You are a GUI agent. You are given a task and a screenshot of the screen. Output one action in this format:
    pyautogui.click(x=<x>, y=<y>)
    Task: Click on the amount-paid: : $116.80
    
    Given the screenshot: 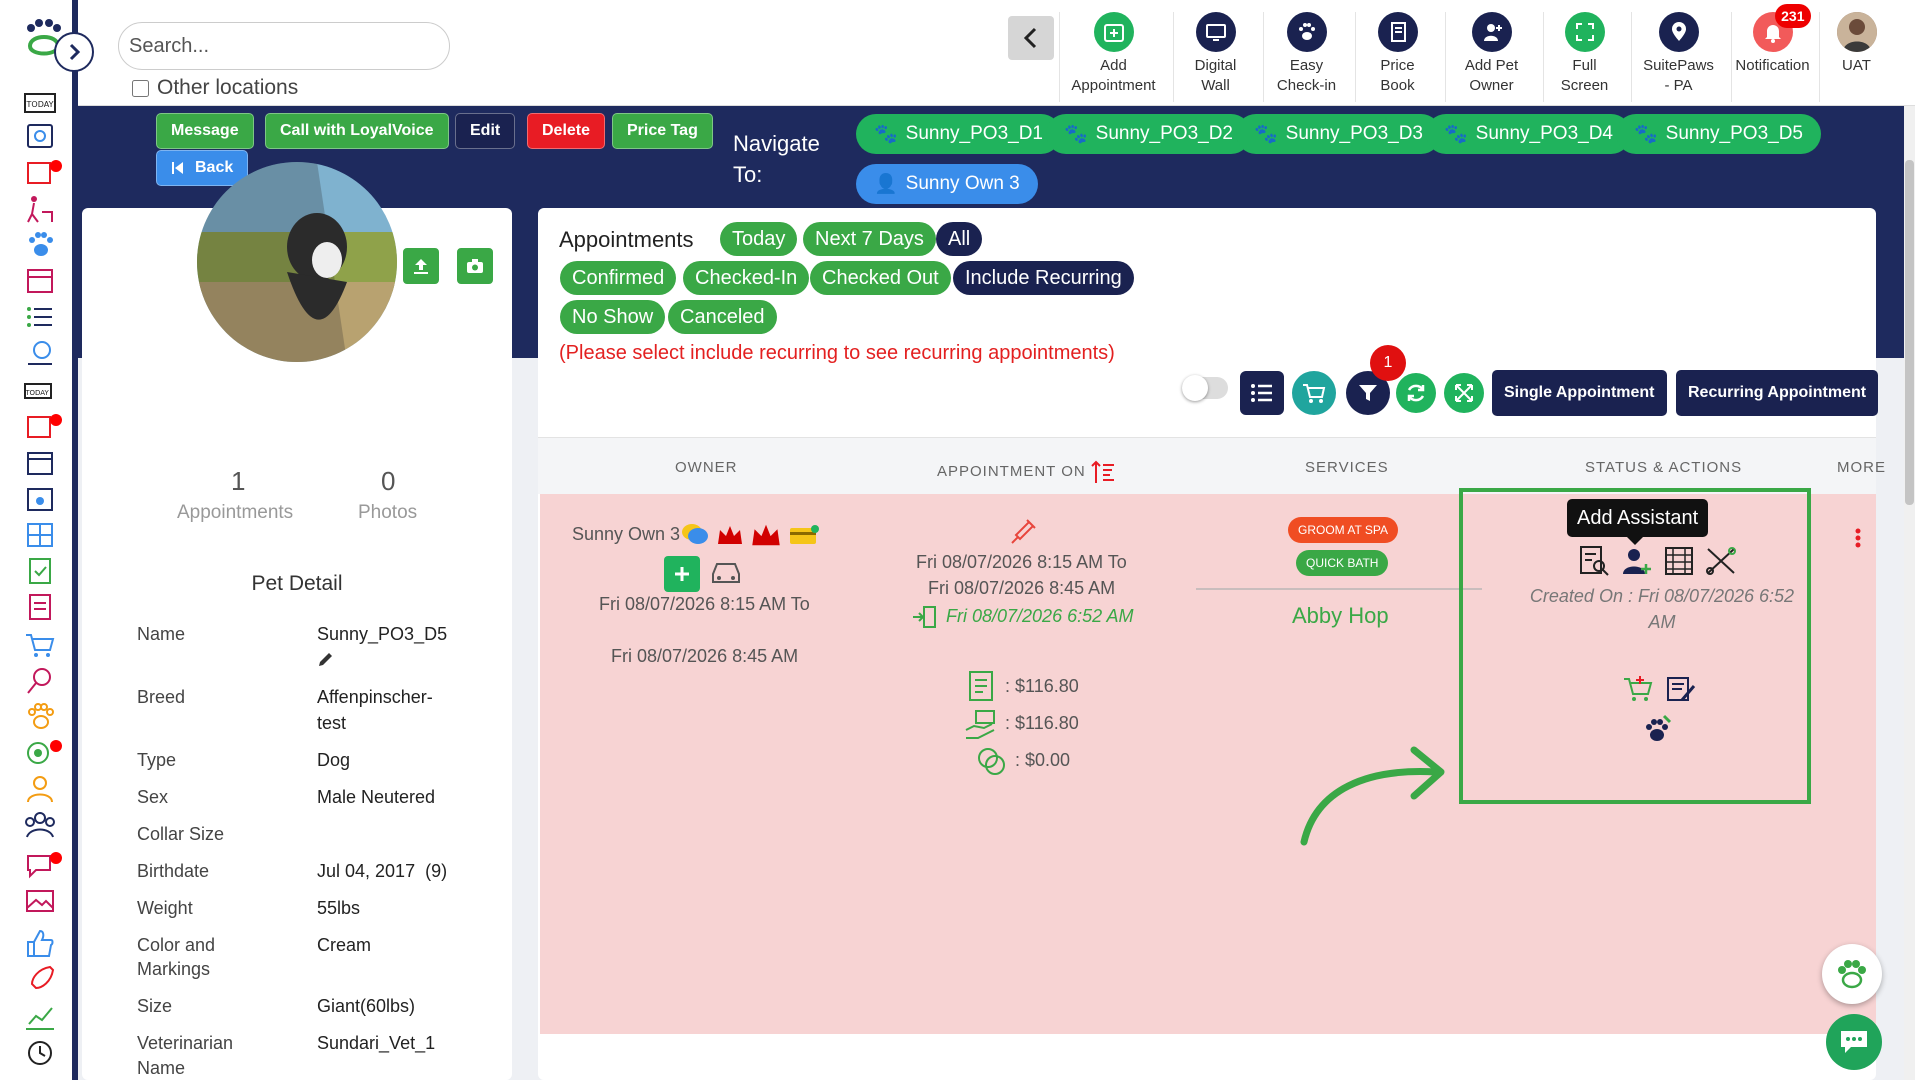 What is the action you would take?
    pyautogui.click(x=1042, y=723)
    